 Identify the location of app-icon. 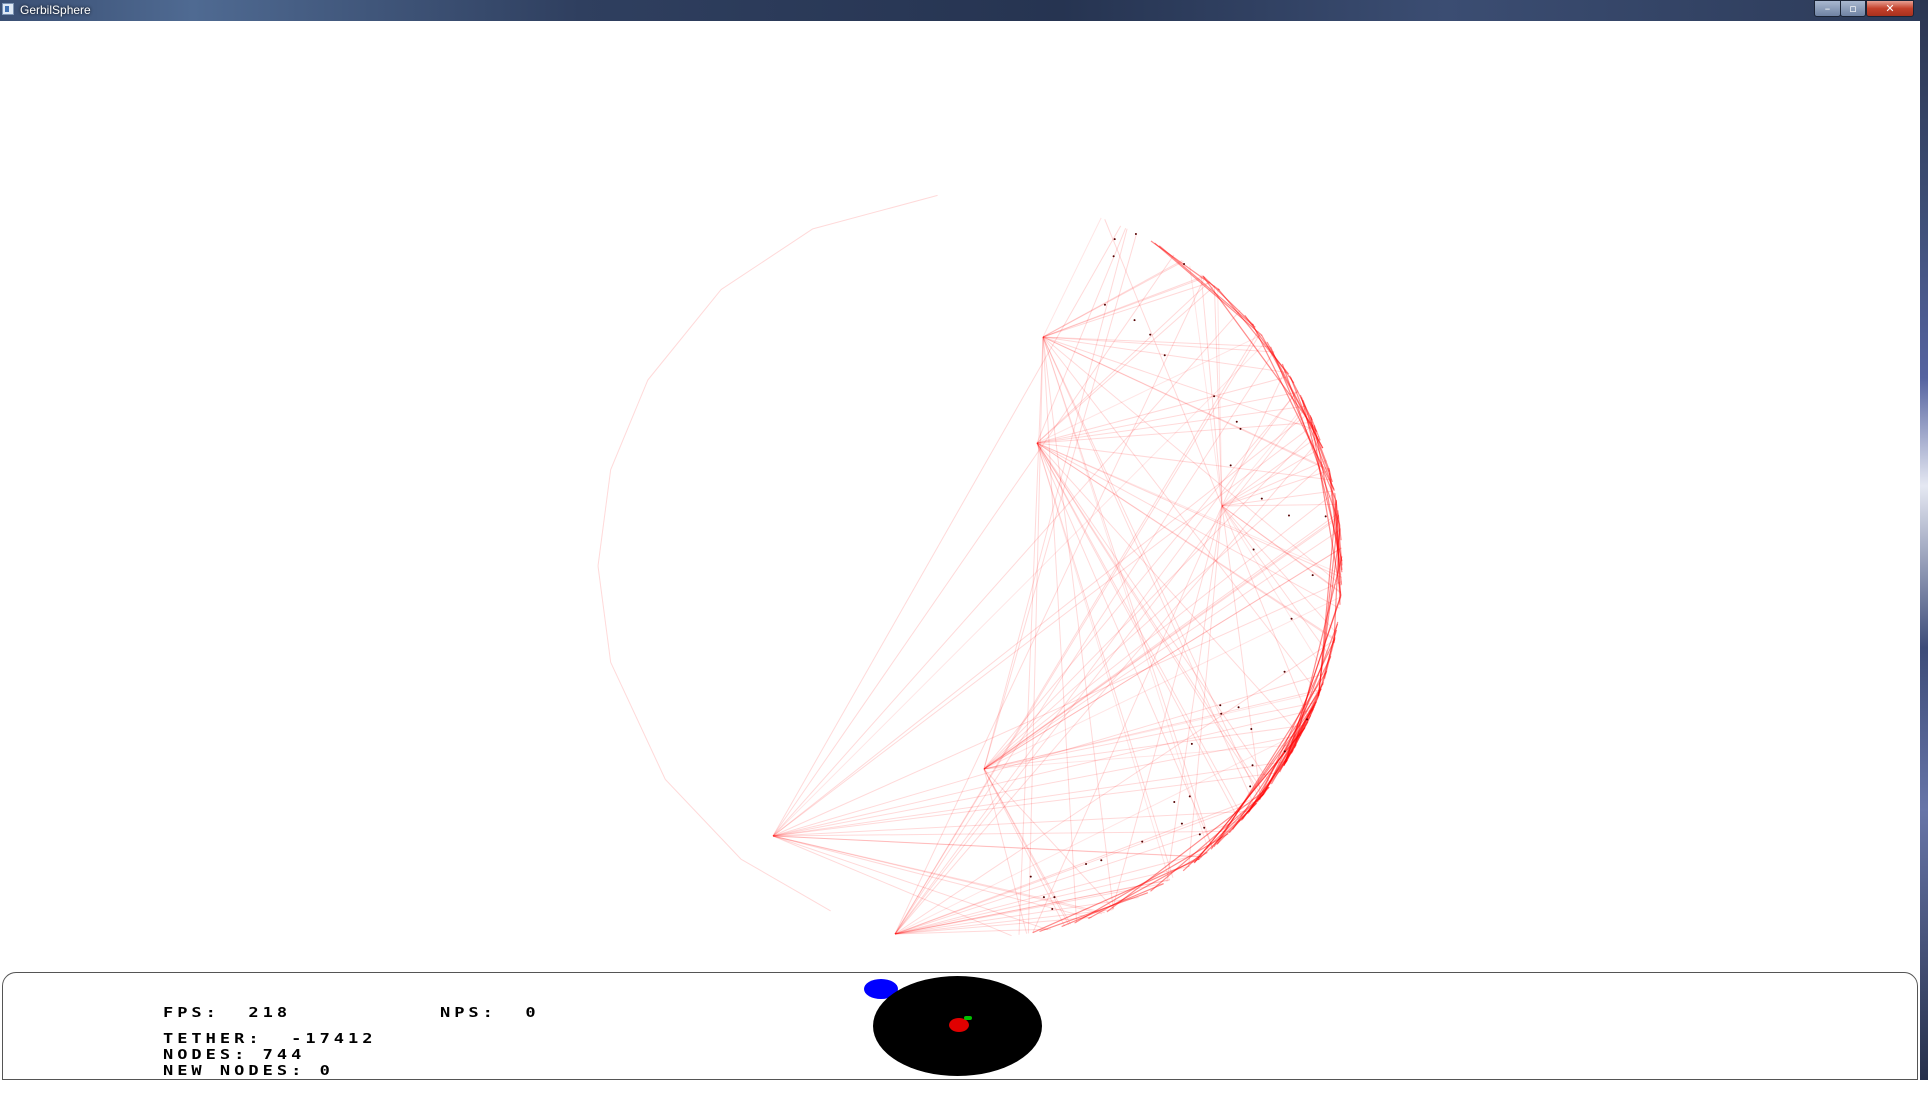
(8, 9).